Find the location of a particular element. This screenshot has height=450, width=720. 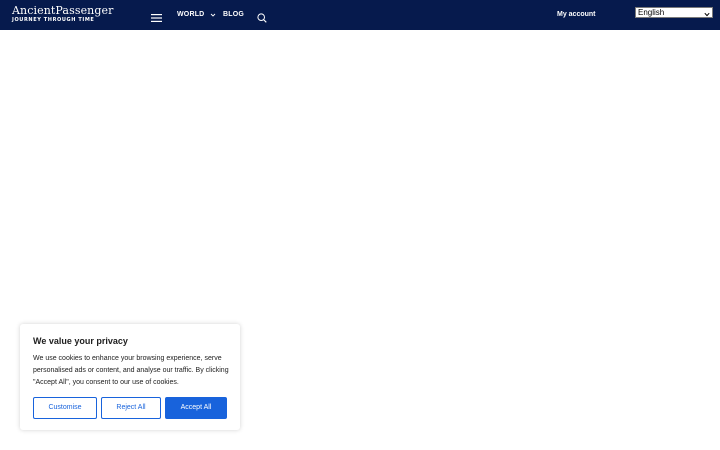

nav-item-world: WORLD is located at coordinates (196, 15).